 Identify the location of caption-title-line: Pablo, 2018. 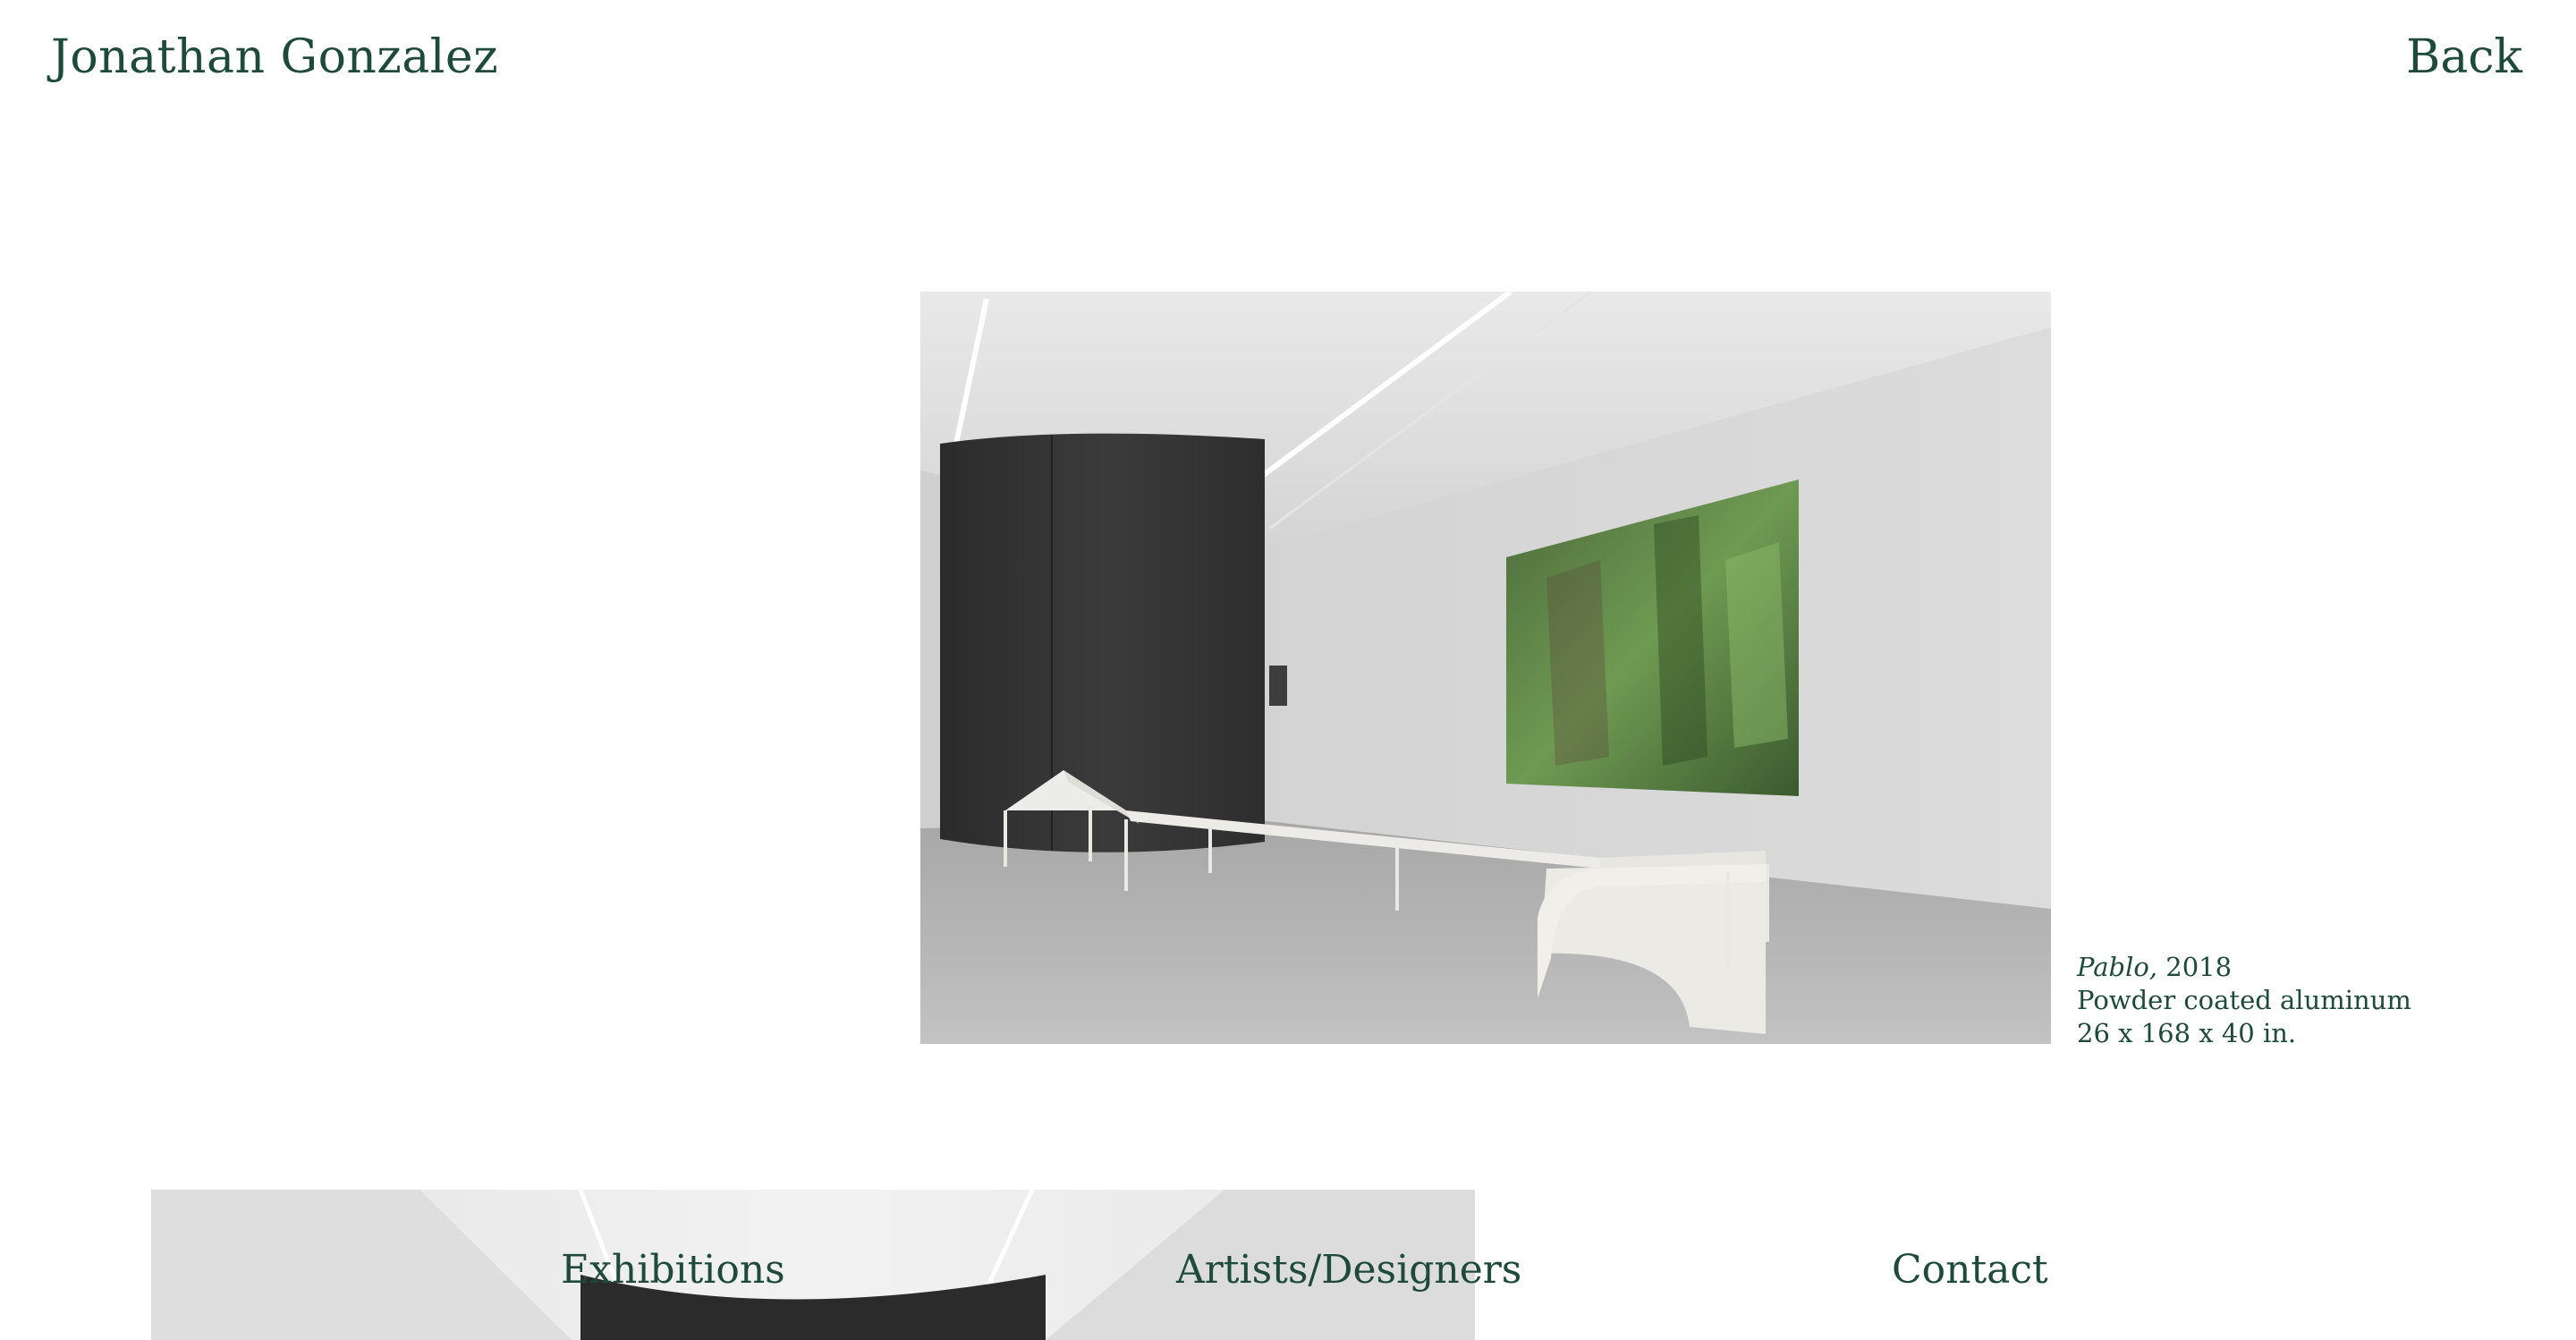
(2244, 967).